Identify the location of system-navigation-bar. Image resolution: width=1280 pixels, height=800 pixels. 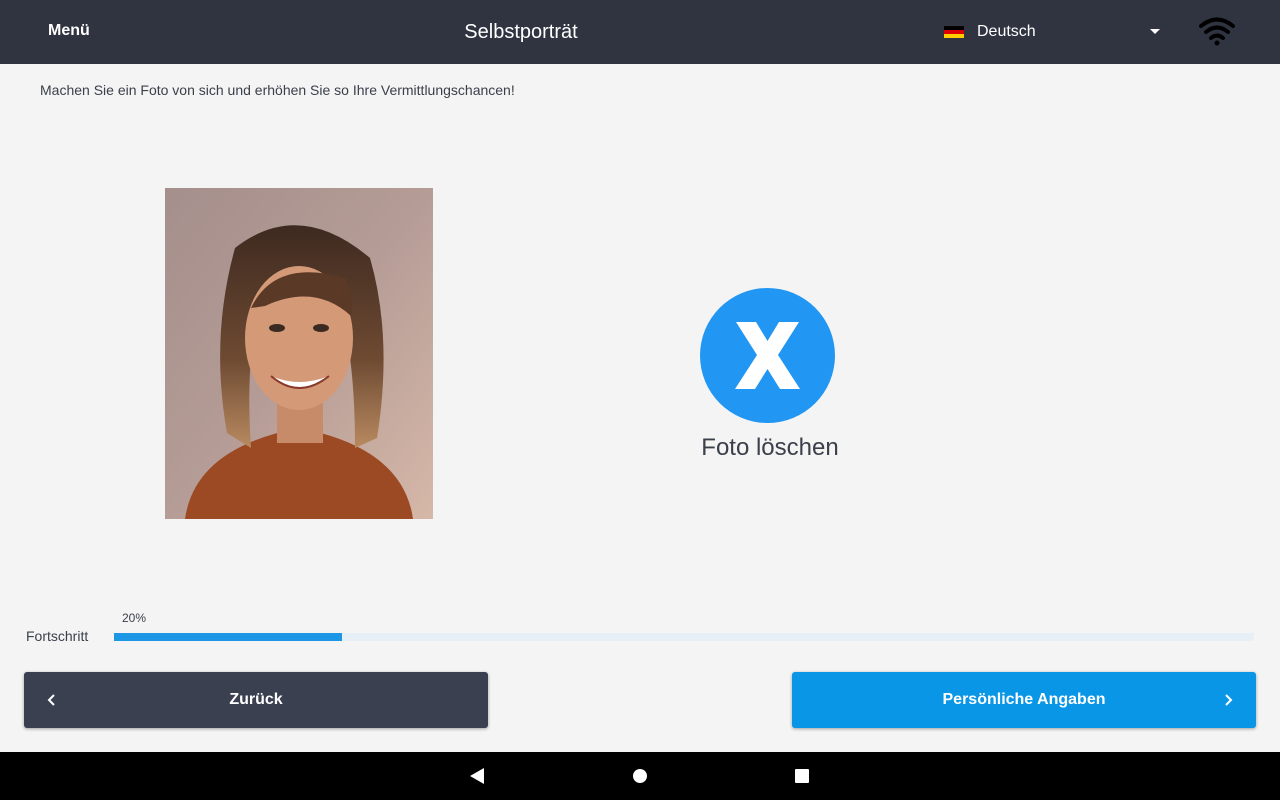
(640, 776).